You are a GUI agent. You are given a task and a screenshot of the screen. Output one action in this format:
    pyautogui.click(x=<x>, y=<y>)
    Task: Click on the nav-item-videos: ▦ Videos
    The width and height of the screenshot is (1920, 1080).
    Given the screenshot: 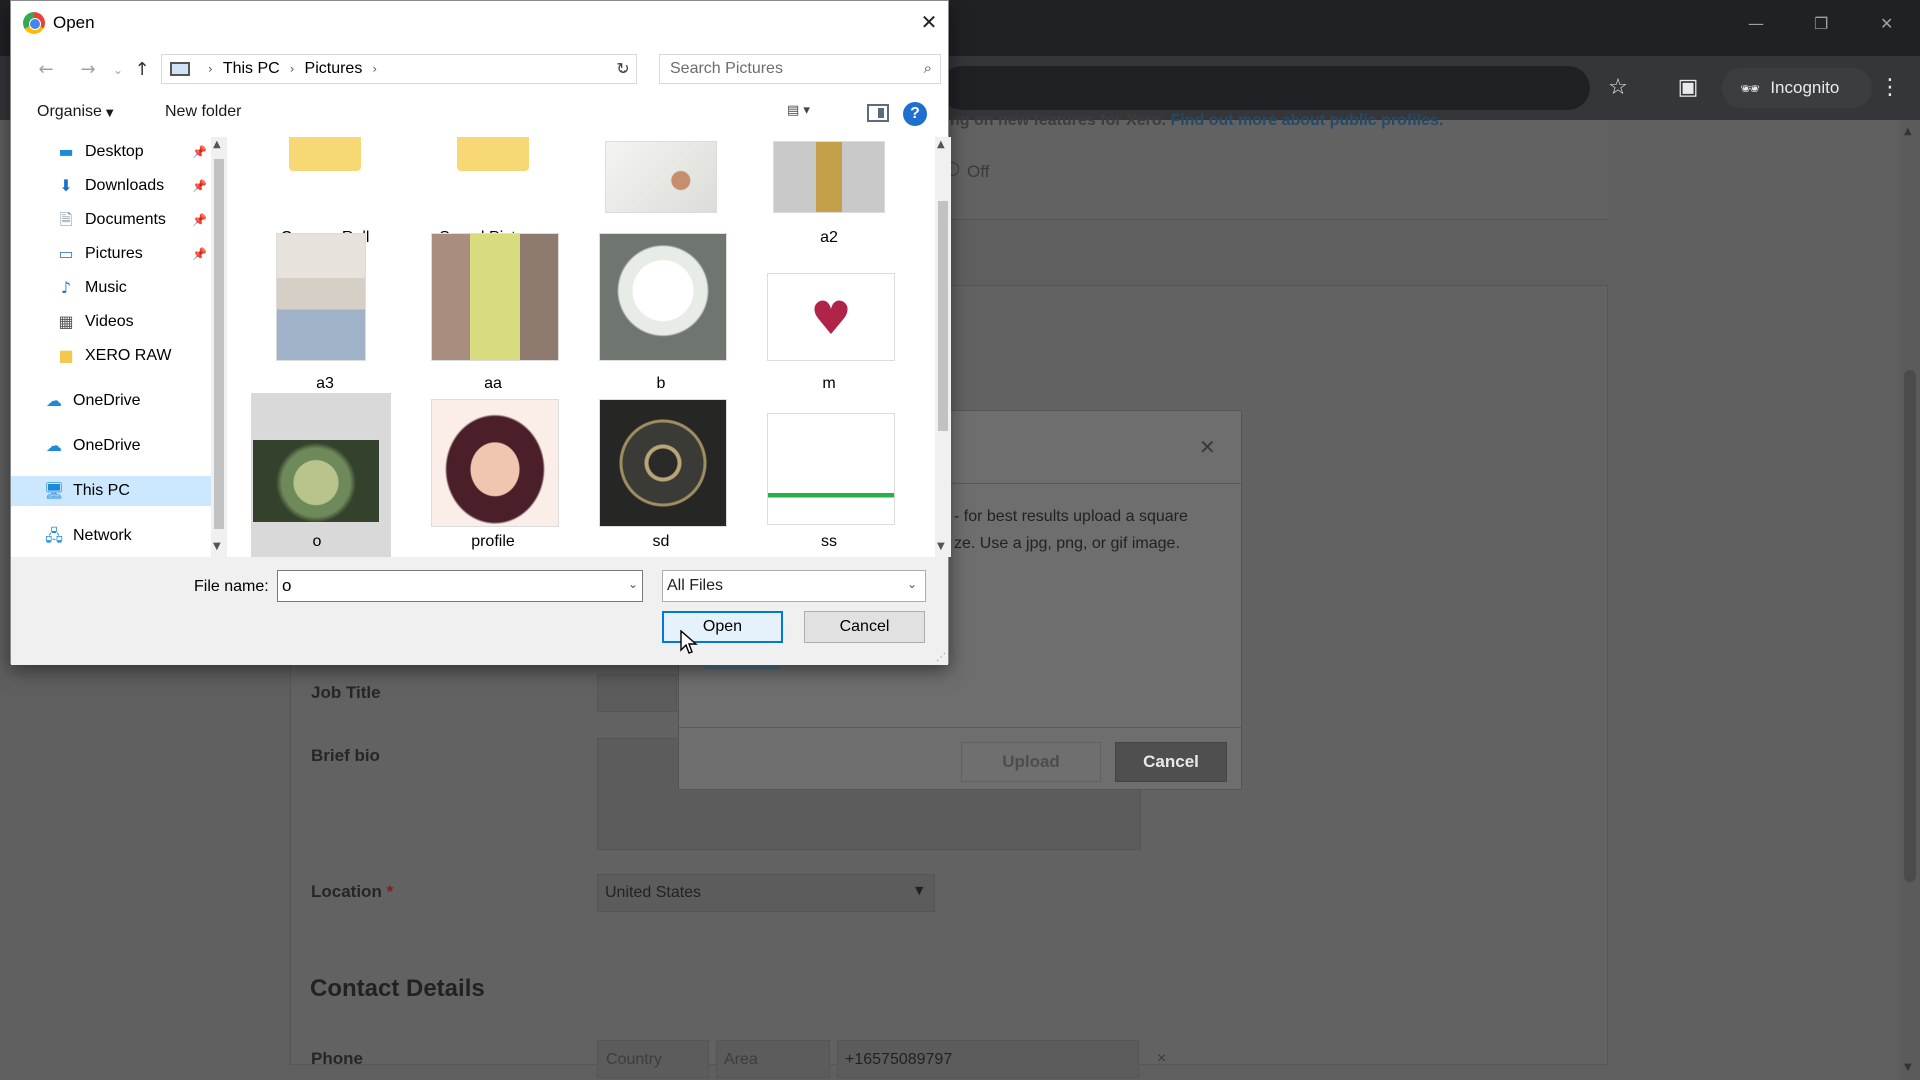 What is the action you would take?
    pyautogui.click(x=111, y=322)
    